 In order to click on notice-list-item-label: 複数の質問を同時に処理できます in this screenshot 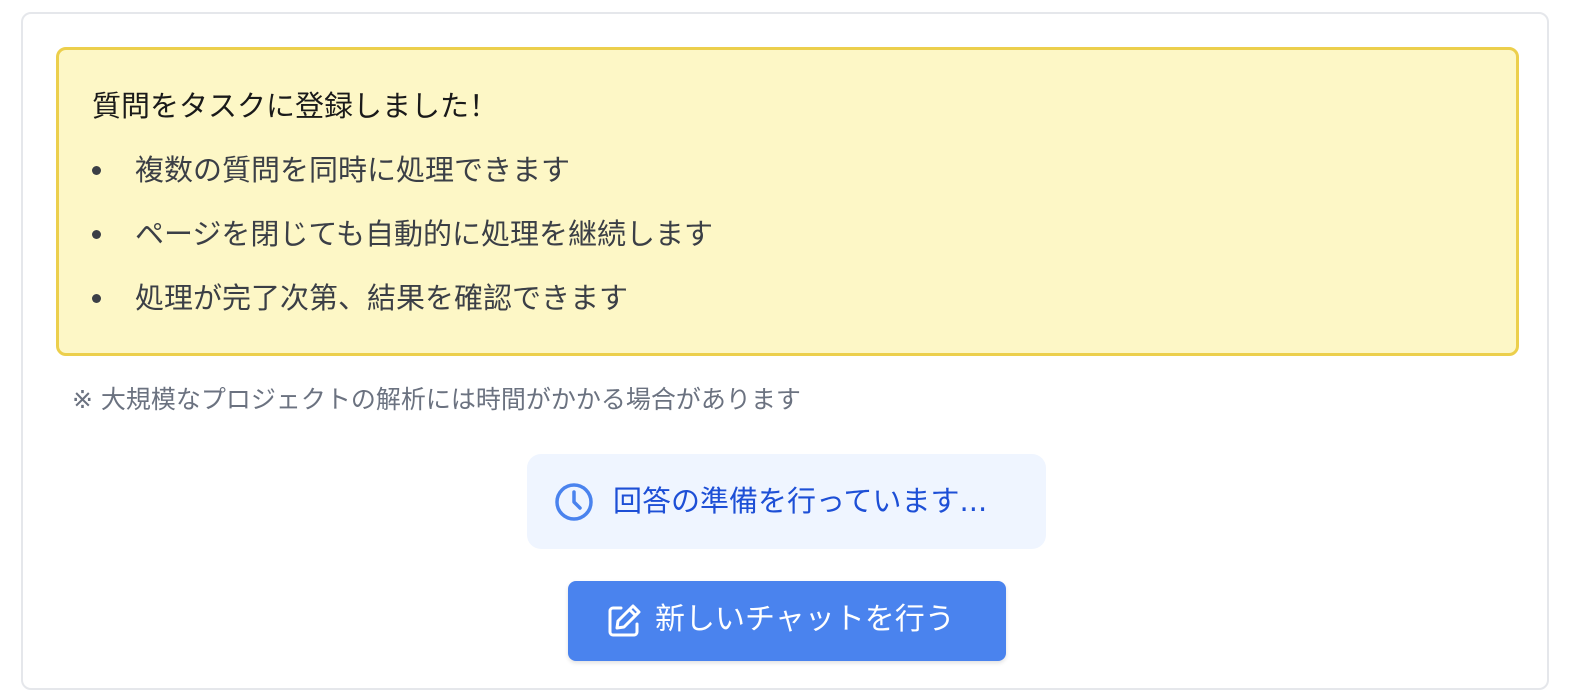, I will do `click(353, 170)`.